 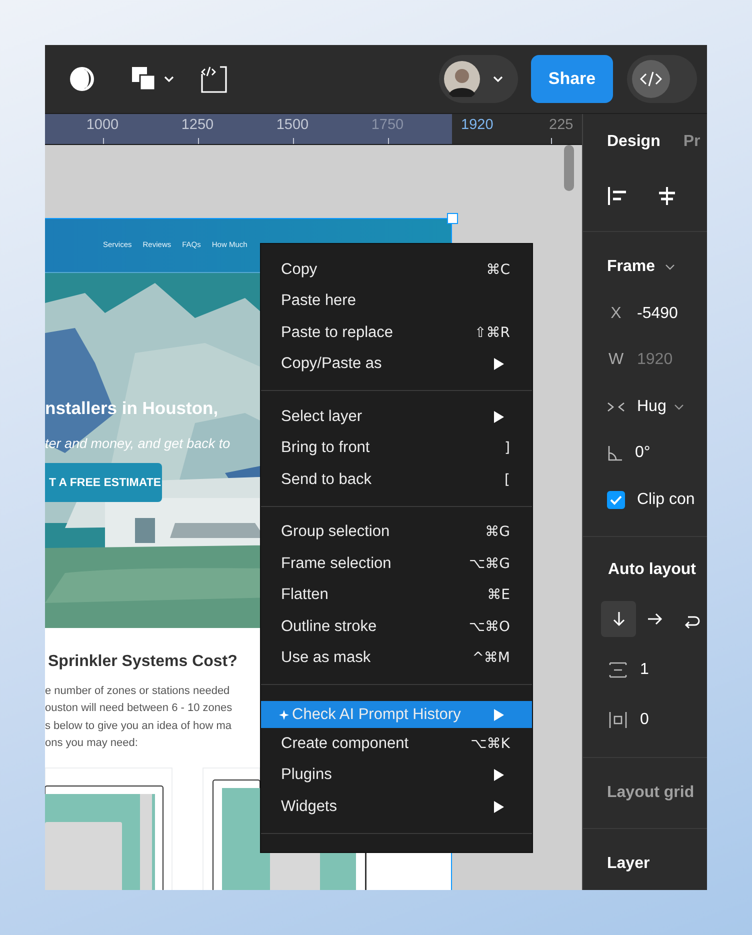 What do you see at coordinates (498, 270) in the screenshot?
I see `keyboard-shortcut: ⌘C` at bounding box center [498, 270].